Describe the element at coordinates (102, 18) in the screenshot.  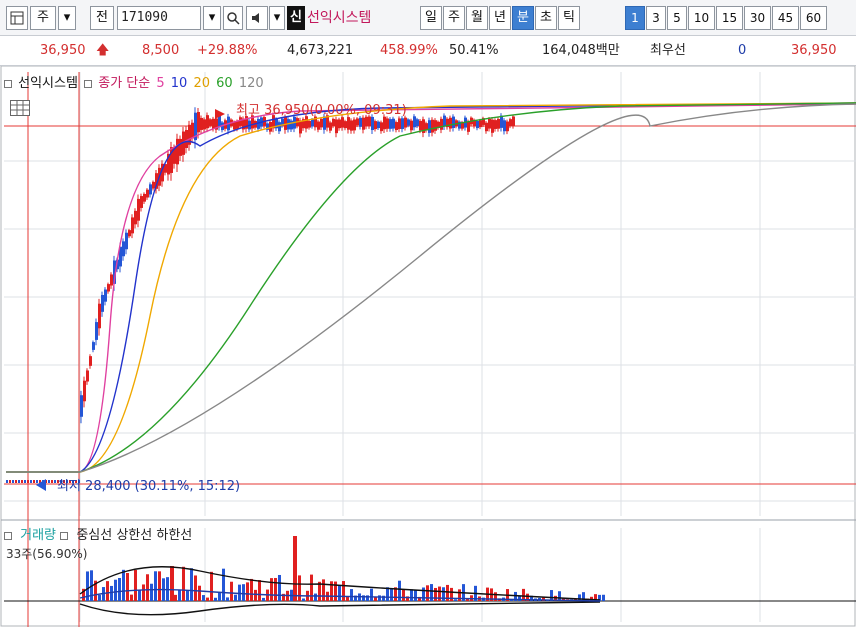
I see `prev-button: 전` at that location.